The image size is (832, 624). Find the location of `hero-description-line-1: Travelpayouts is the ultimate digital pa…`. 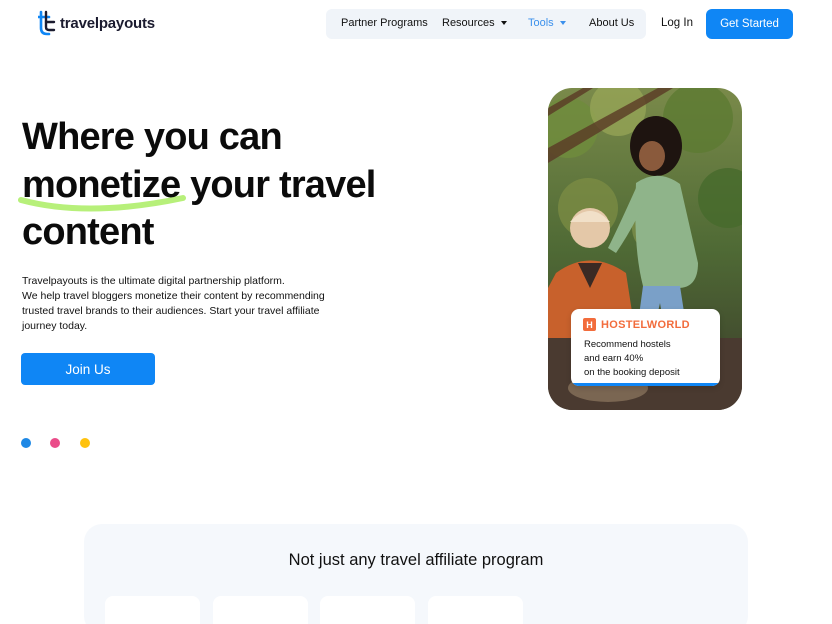

hero-description-line-1: Travelpayouts is the ultimate digital pa… is located at coordinates (153, 281).